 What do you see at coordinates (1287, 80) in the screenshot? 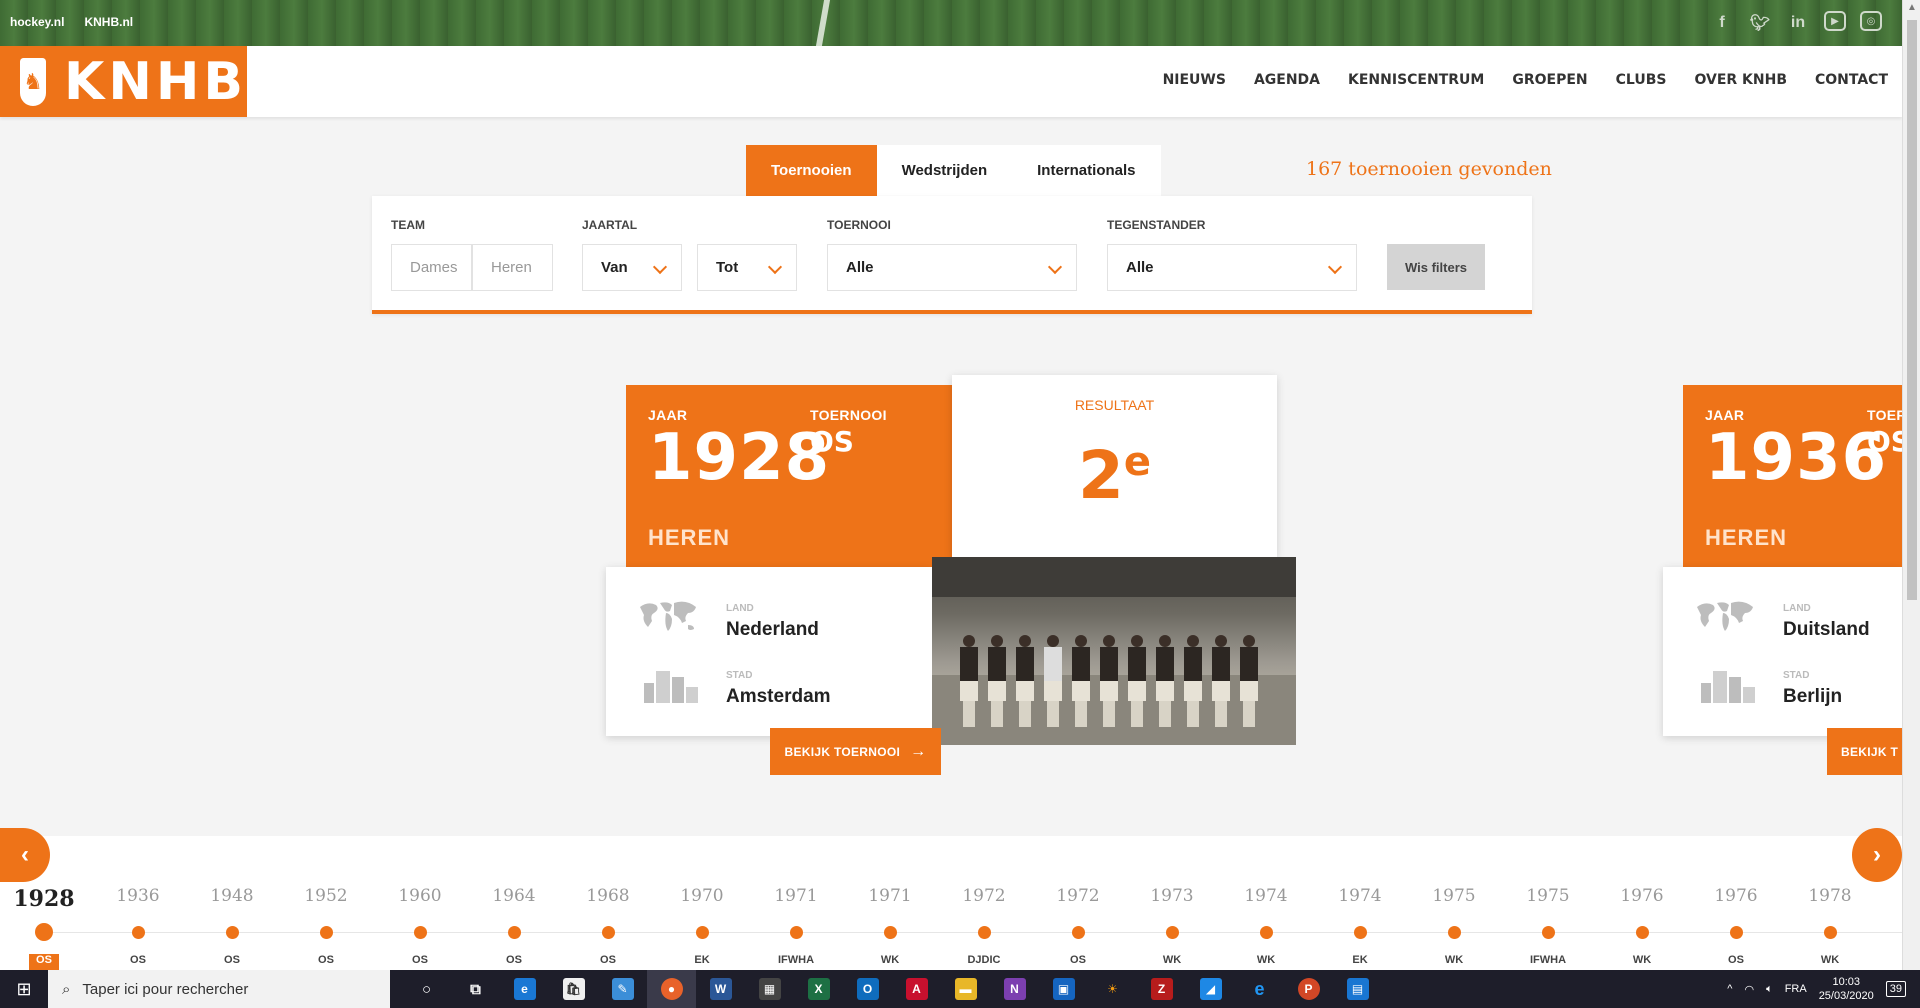
I see `nav-agenda: AGENDA` at bounding box center [1287, 80].